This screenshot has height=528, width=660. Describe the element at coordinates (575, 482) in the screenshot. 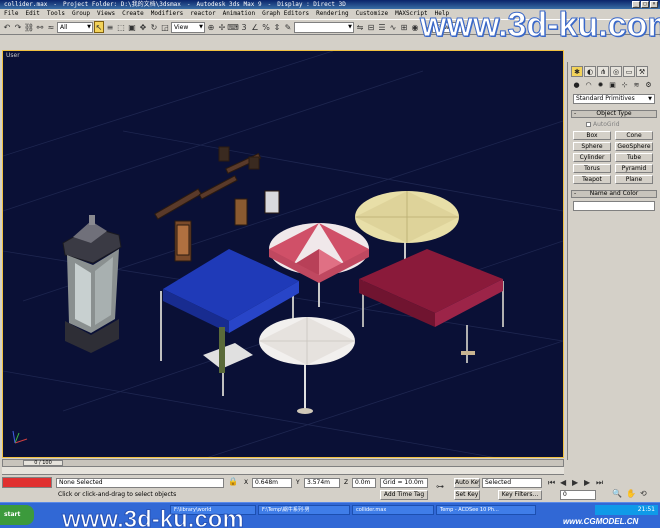

I see `play-icon: ▶` at that location.